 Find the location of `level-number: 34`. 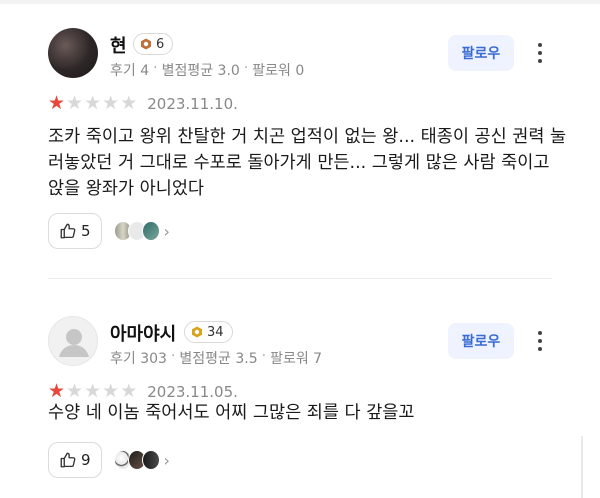

level-number: 34 is located at coordinates (215, 332).